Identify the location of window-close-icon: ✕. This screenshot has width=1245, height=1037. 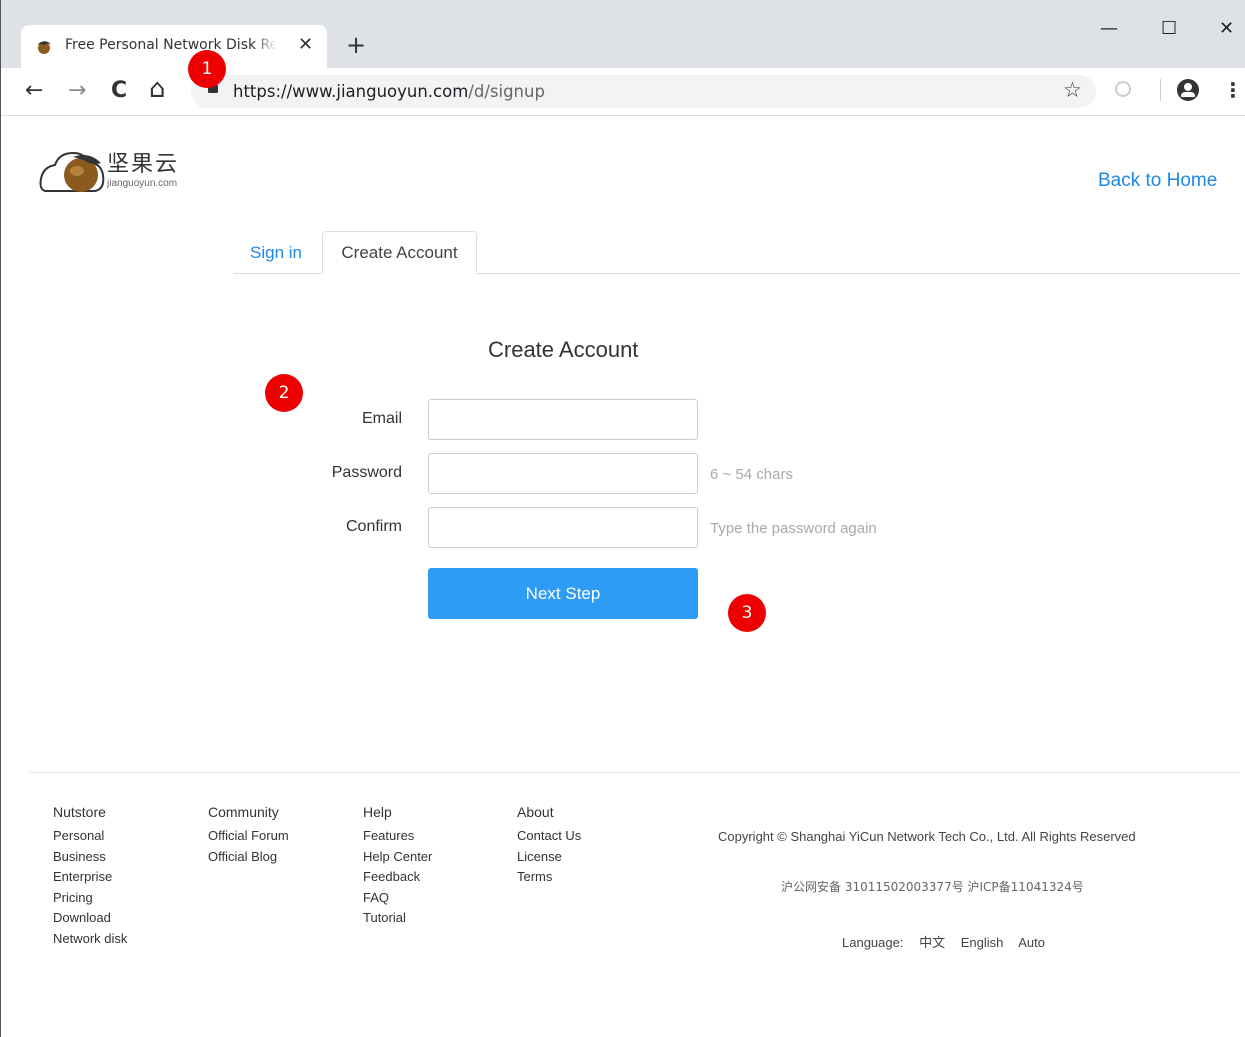
(1226, 28).